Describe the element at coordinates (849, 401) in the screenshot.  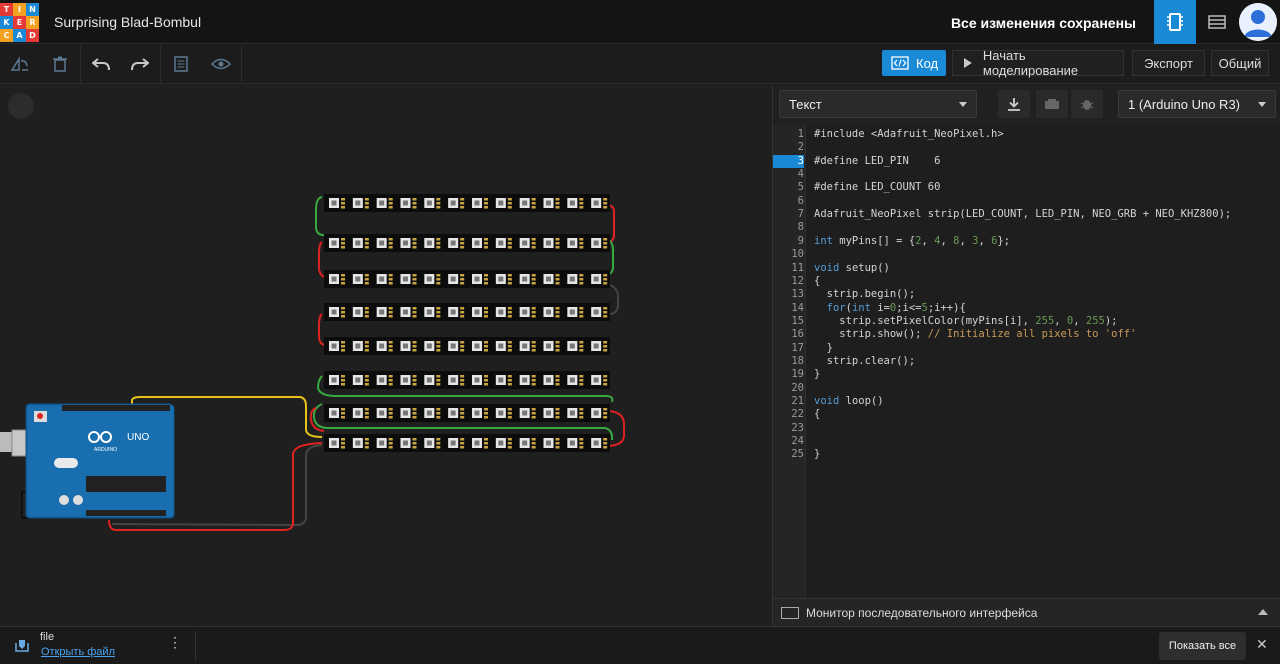
I see `code-line: void loop()` at that location.